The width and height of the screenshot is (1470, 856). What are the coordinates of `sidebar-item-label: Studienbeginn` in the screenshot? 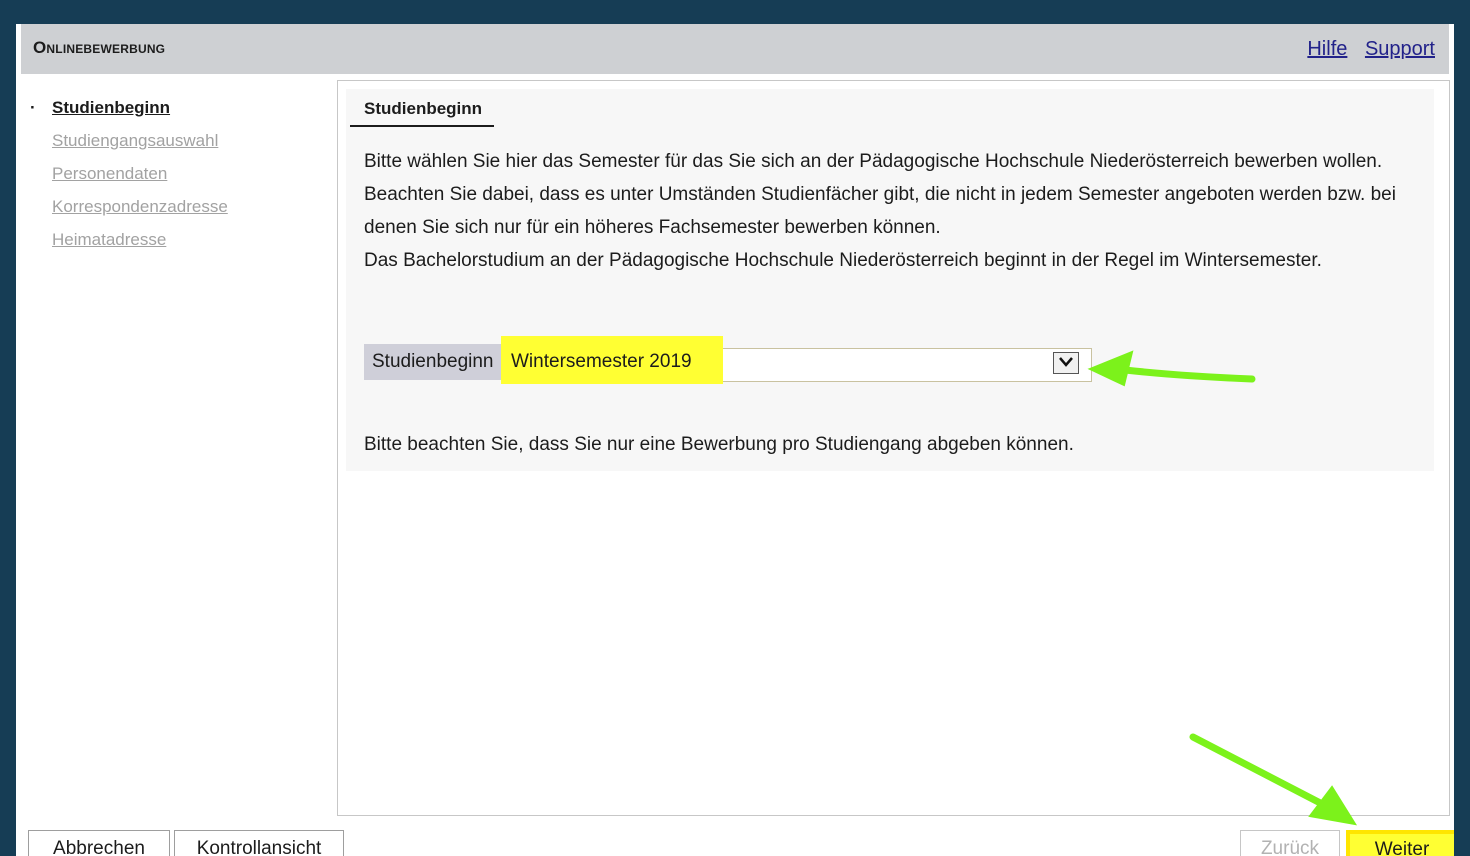 It's located at (111, 107).